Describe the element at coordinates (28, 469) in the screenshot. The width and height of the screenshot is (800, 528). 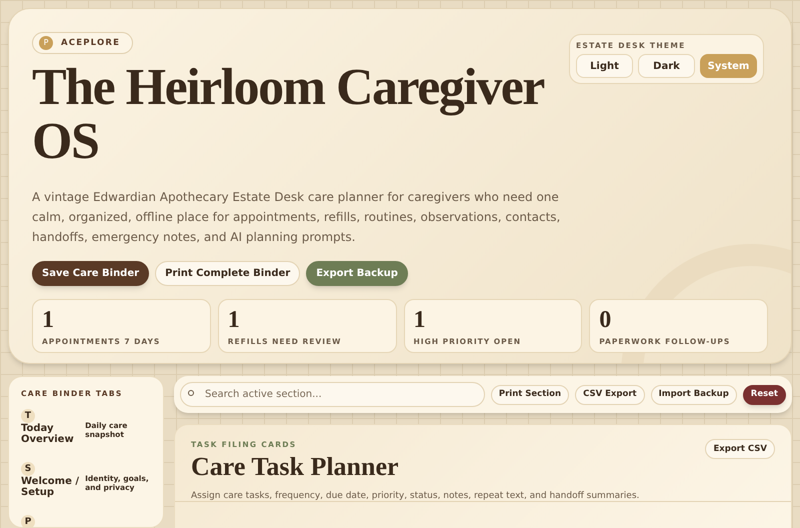
I see `tab-initial-icon: S` at that location.